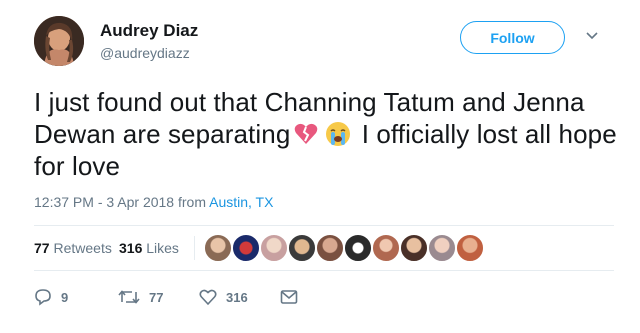 Image resolution: width=640 pixels, height=333 pixels. Describe the element at coordinates (324, 42) in the screenshot. I see `tweet-header: Audrey Diaz @audreydiazz Follow` at that location.